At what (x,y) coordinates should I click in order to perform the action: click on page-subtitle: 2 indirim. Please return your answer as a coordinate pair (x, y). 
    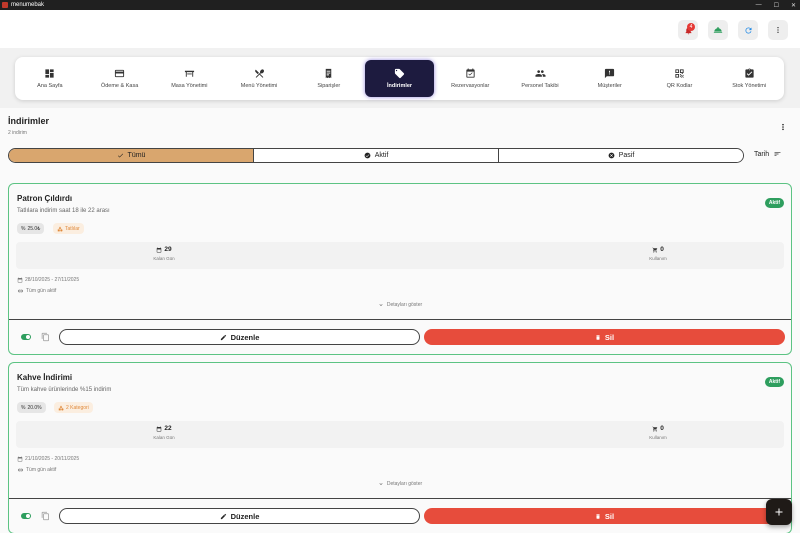
    Looking at the image, I should click on (17, 133).